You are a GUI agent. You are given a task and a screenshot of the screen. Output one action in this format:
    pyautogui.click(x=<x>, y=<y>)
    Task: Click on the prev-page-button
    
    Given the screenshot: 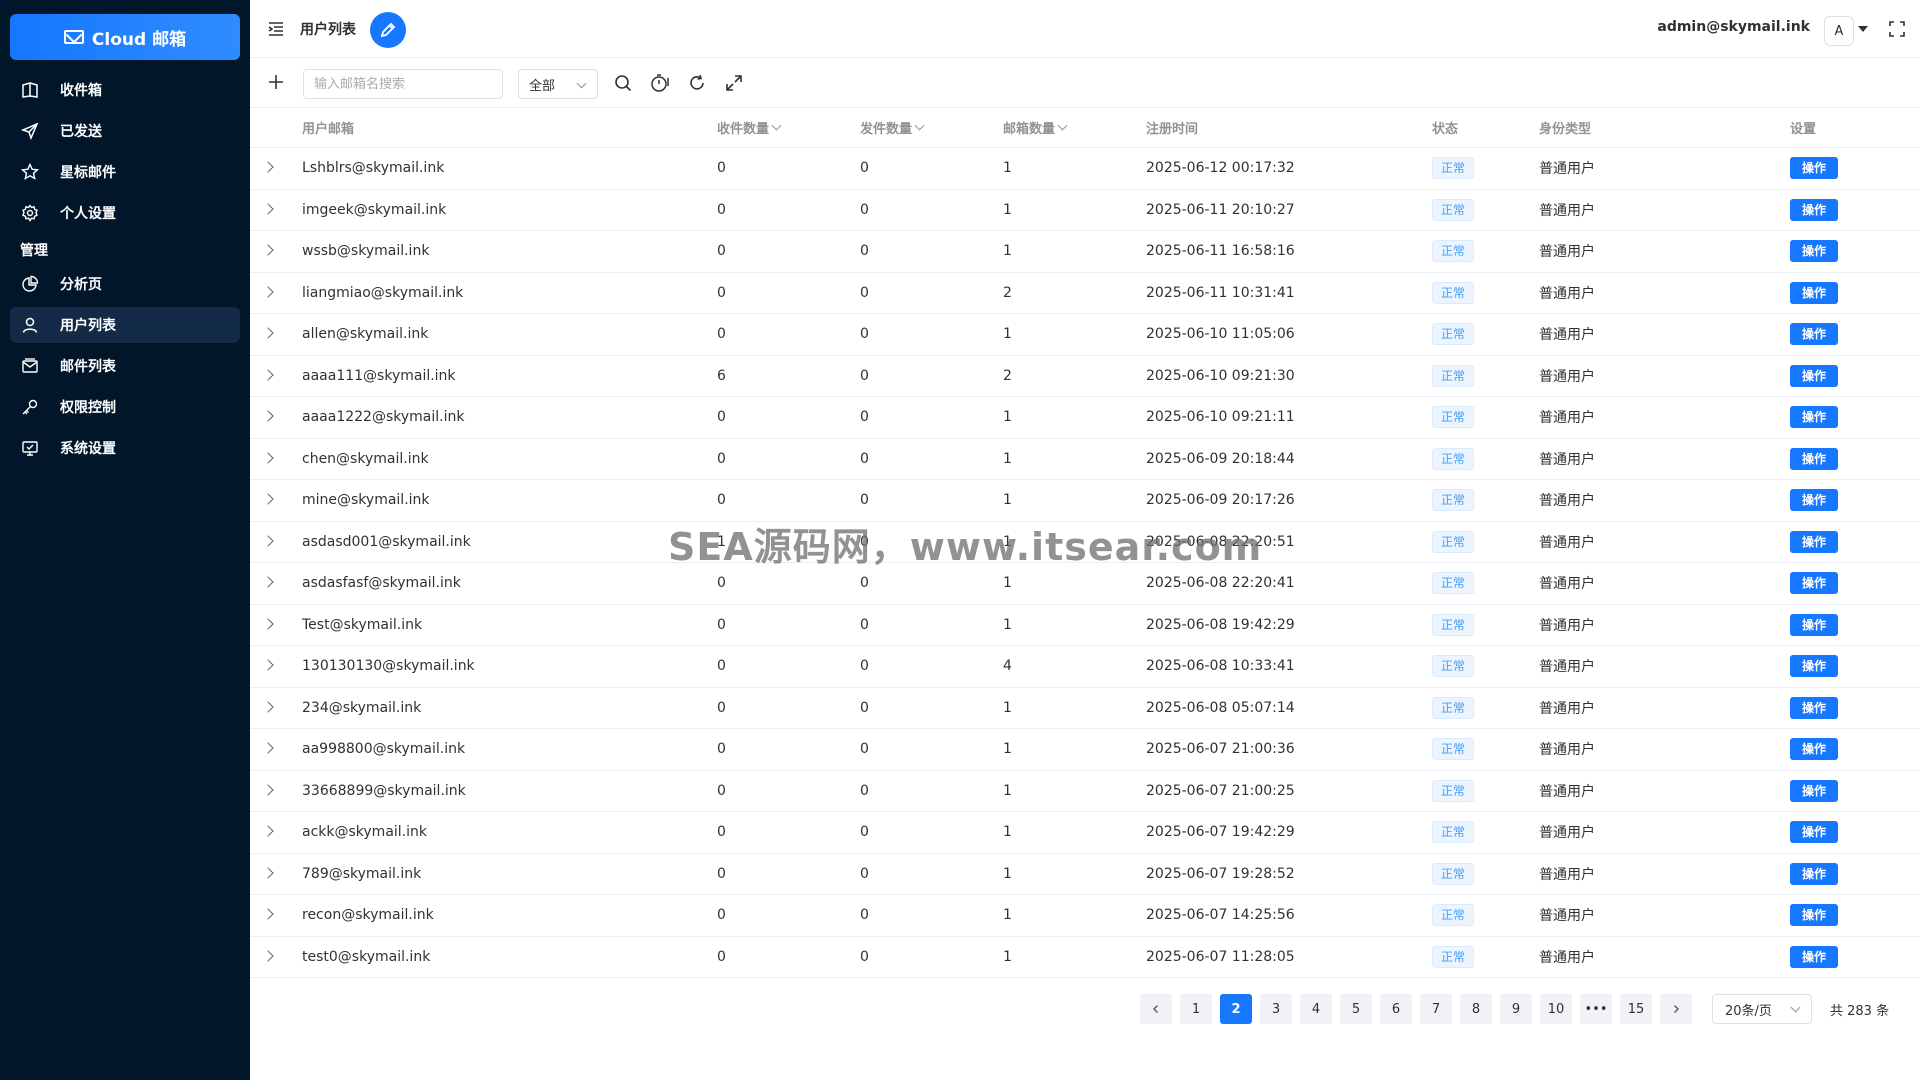 What is the action you would take?
    pyautogui.click(x=1156, y=1009)
    